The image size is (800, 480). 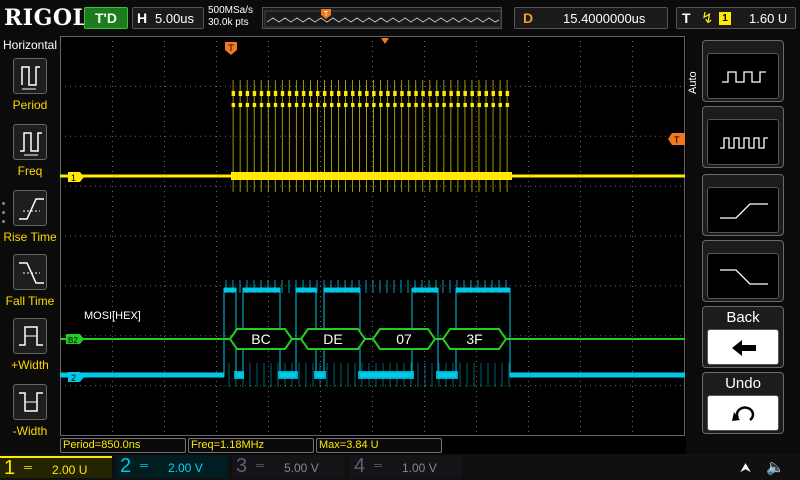 I want to click on arrow-left-icon, so click(x=743, y=347).